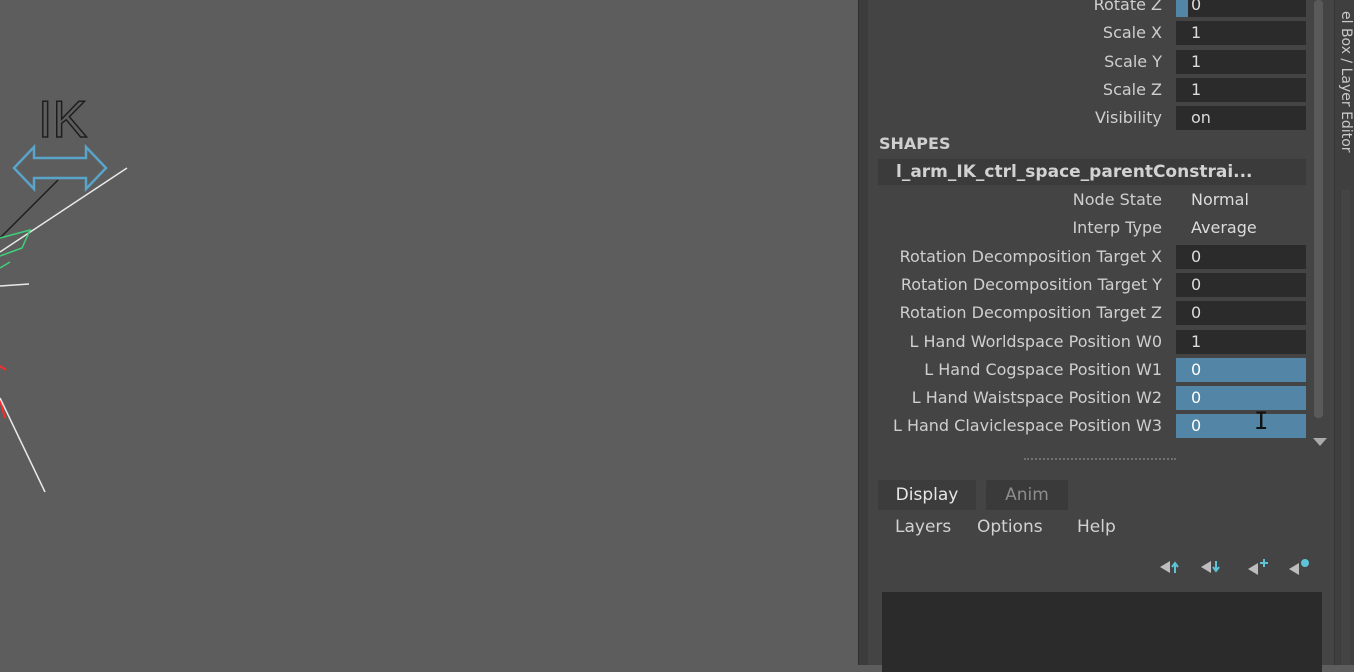 This screenshot has width=1354, height=672. I want to click on attribute-row: L Hand Cogspace Position W1 0, so click(1088, 370).